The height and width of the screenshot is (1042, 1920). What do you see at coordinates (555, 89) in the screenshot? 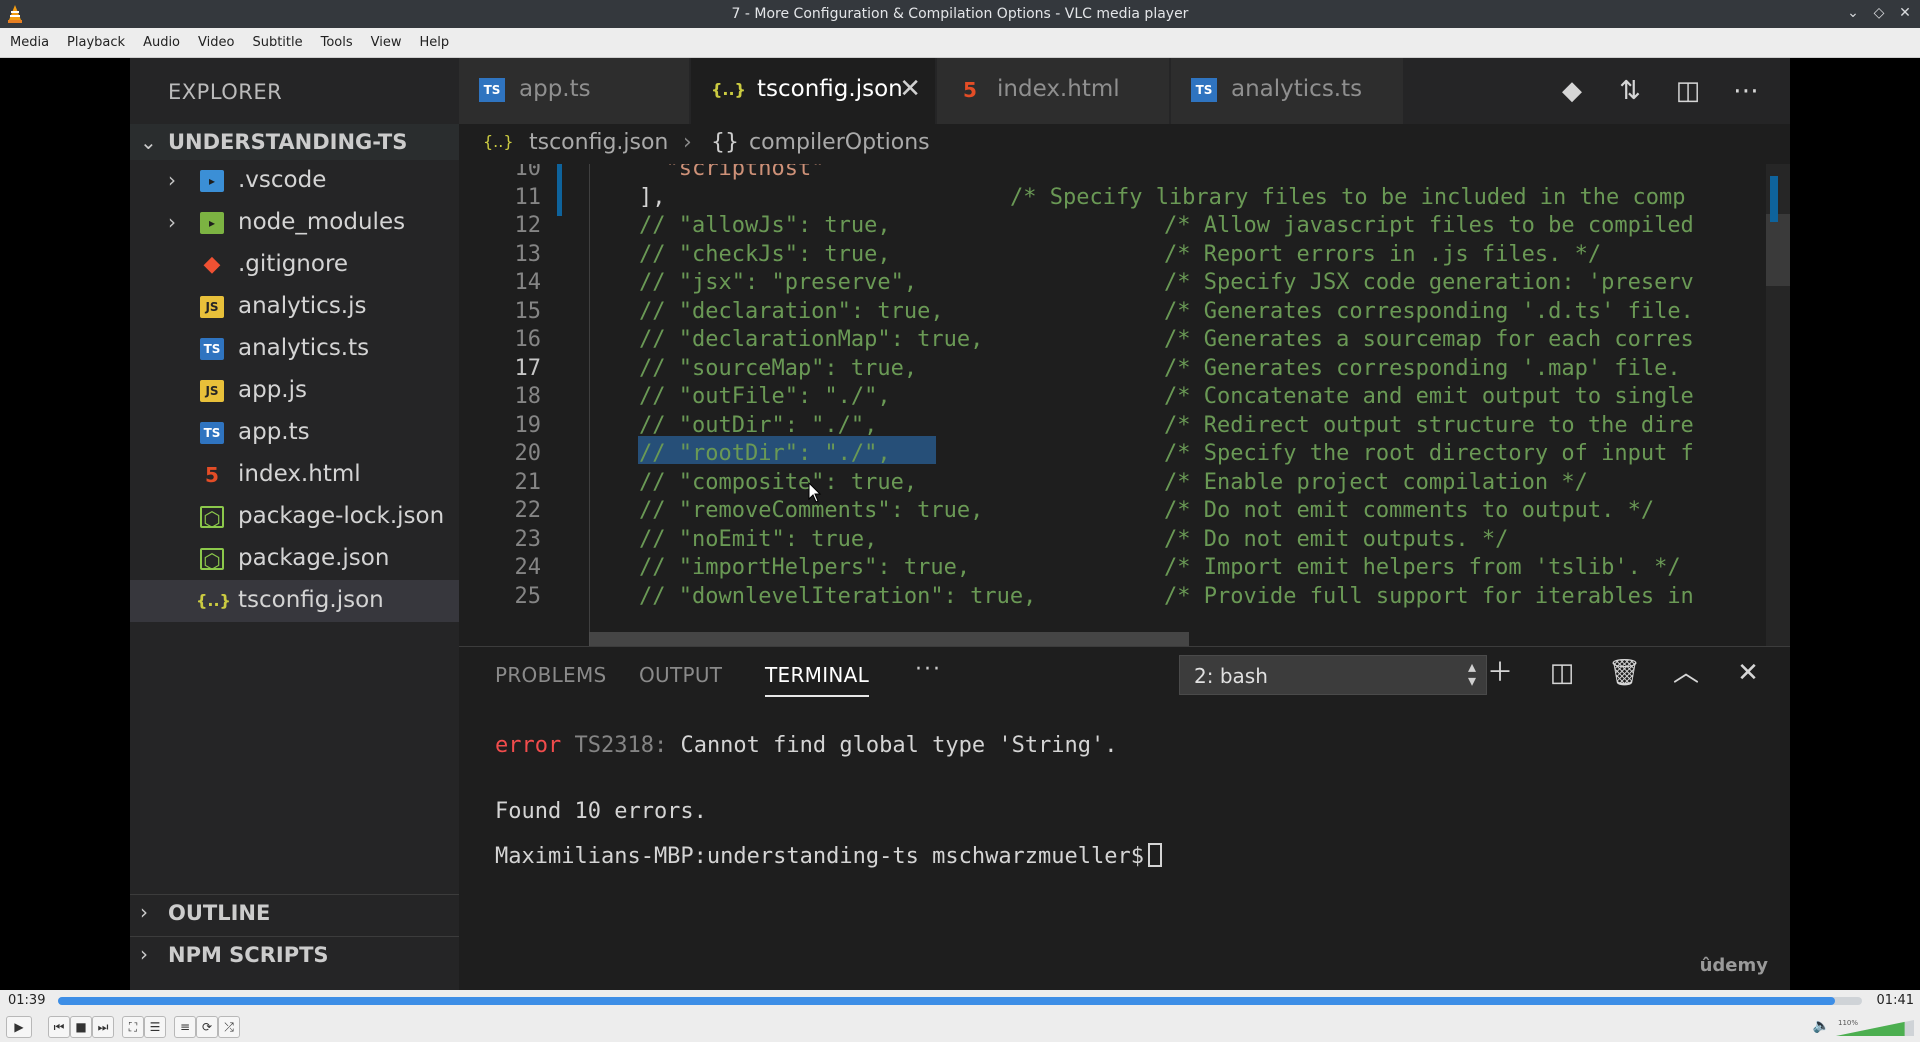
I see `tab-label: app.ts` at bounding box center [555, 89].